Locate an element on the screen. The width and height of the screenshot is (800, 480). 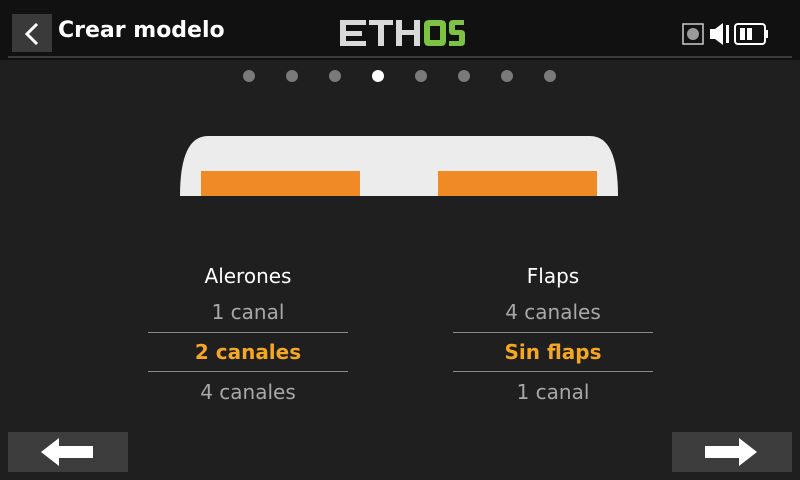
next-button is located at coordinates (732, 452).